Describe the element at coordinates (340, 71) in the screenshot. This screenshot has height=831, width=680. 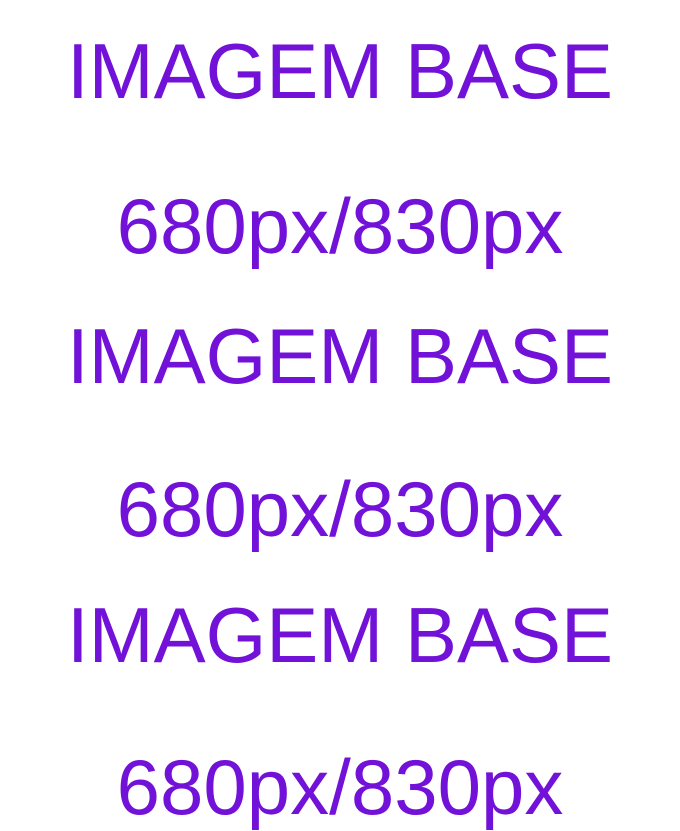
I see `base-image-title-1: IMAGEM BASE` at that location.